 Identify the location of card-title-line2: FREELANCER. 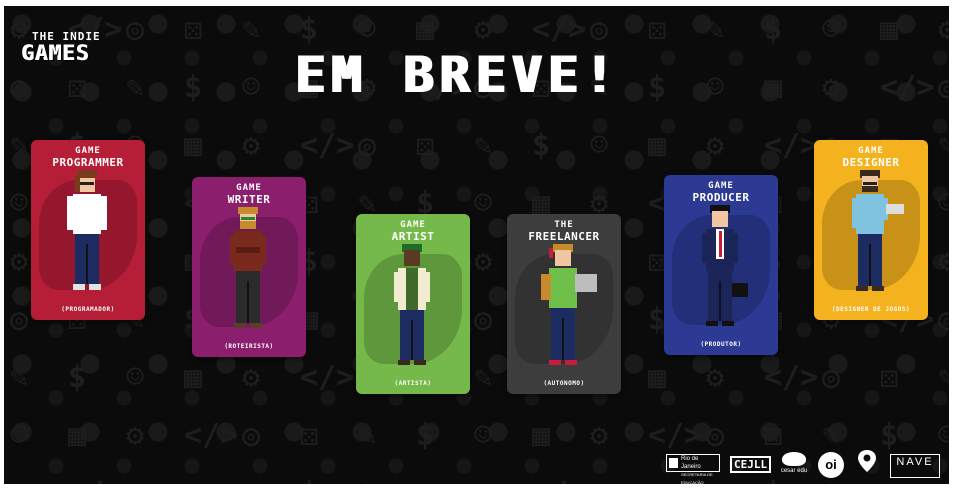
(564, 236).